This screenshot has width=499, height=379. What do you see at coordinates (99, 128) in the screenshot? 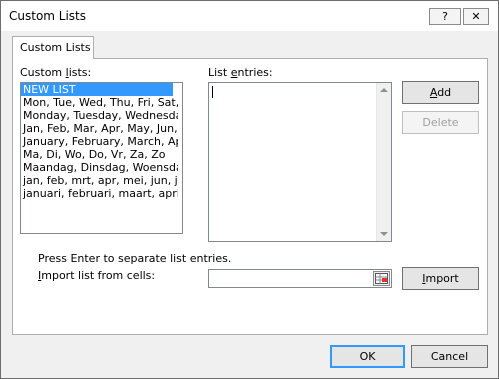
I see `list-item: Jan, Feb, Mar, Apr, May, Jun, Ju` at bounding box center [99, 128].